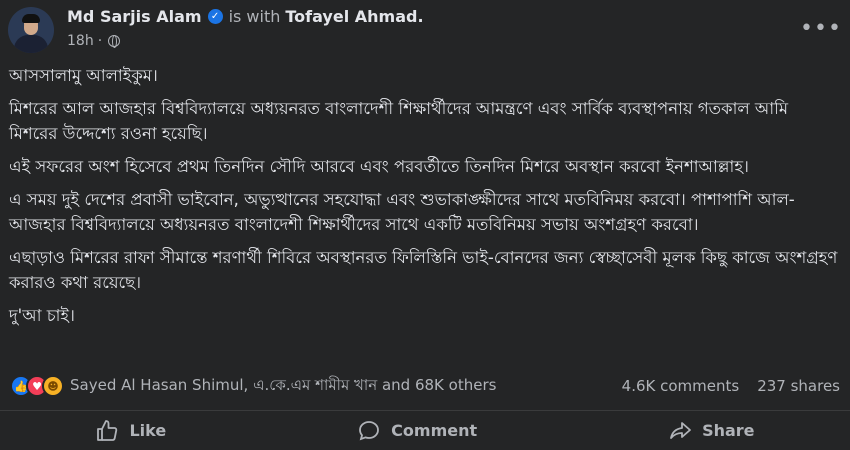 Image resolution: width=850 pixels, height=450 pixels. I want to click on share-label: Share, so click(728, 430).